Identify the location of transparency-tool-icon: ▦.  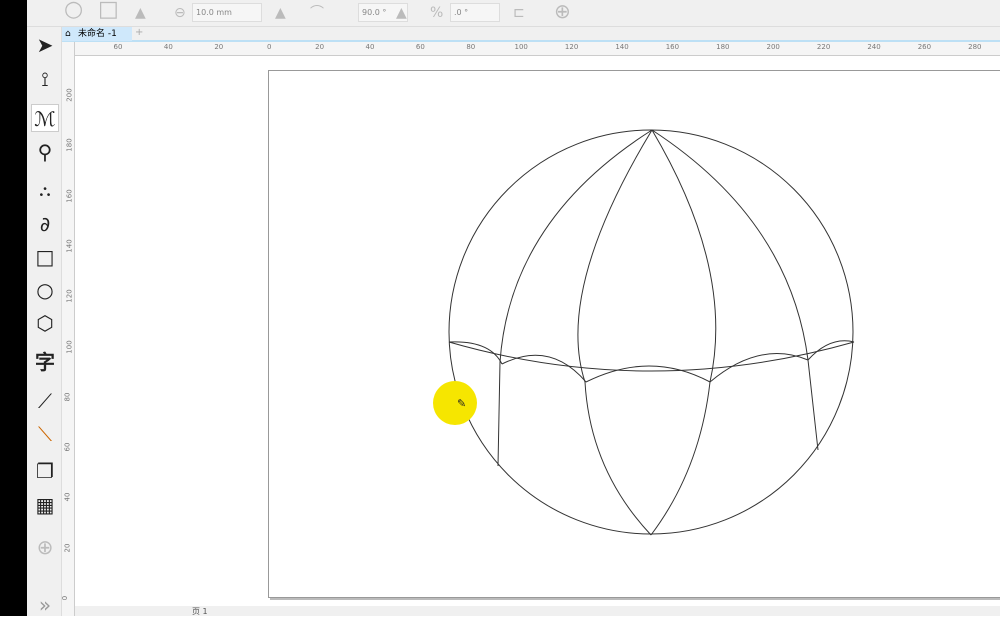
(45, 505).